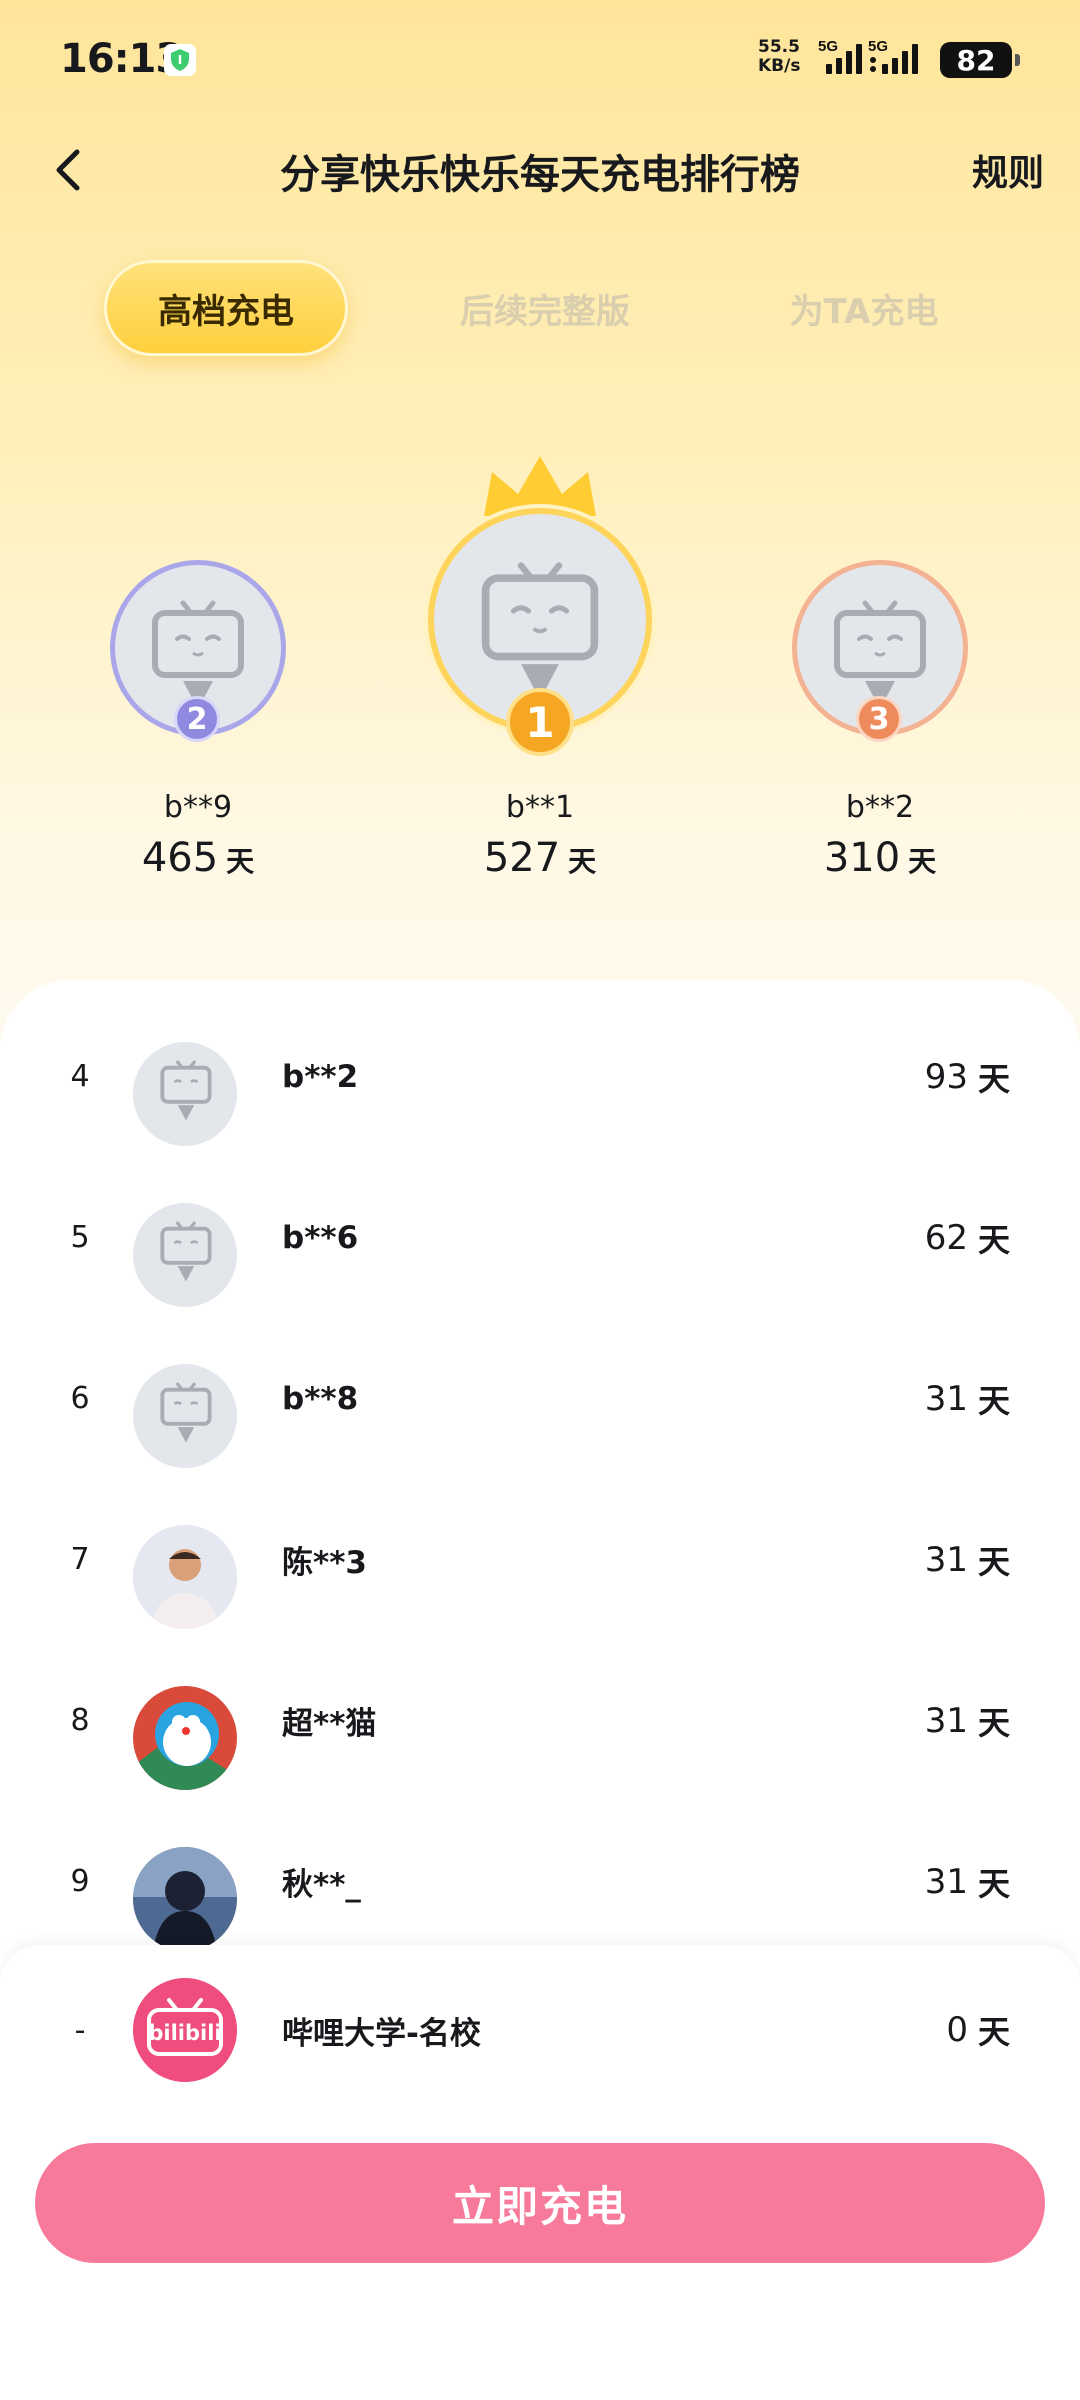 The width and height of the screenshot is (1080, 2400). I want to click on list-item: 5 b**6 62 天, so click(540, 1237).